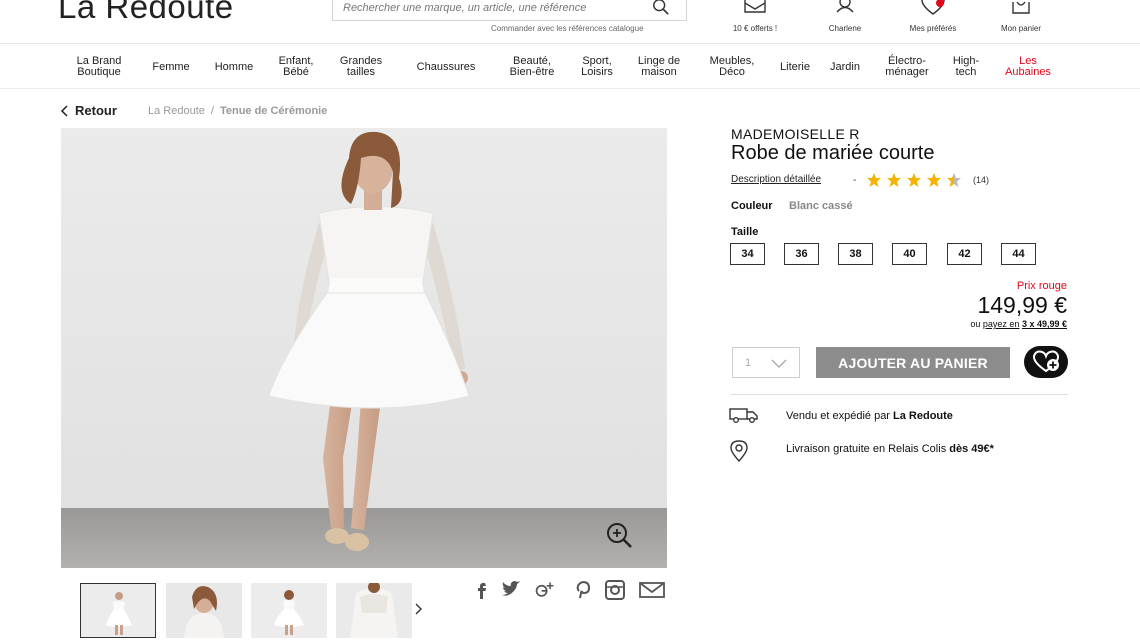 The height and width of the screenshot is (642, 1140). What do you see at coordinates (483, 590) in the screenshot?
I see `facebook-icon` at bounding box center [483, 590].